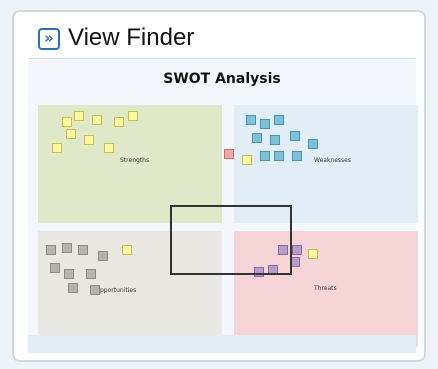  I want to click on bottom-strip, so click(222, 344).